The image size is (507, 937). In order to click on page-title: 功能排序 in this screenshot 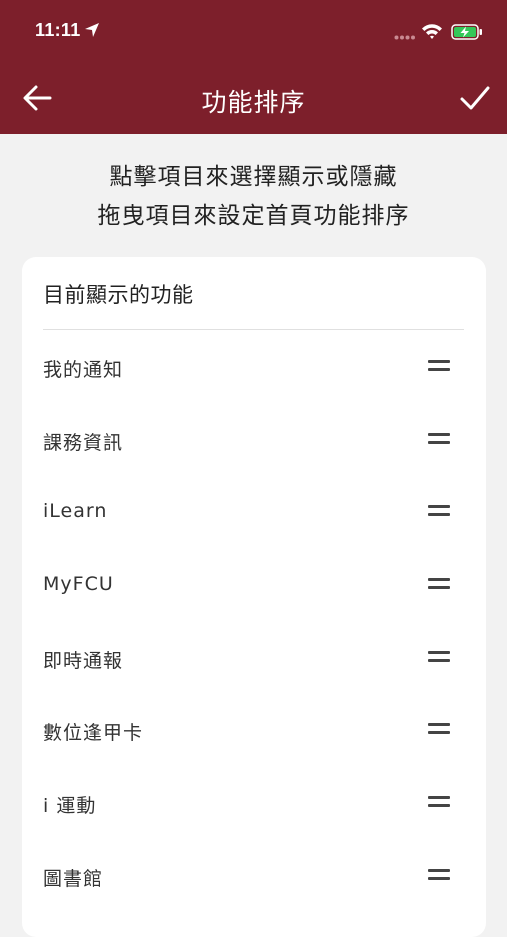, I will do `click(253, 102)`.